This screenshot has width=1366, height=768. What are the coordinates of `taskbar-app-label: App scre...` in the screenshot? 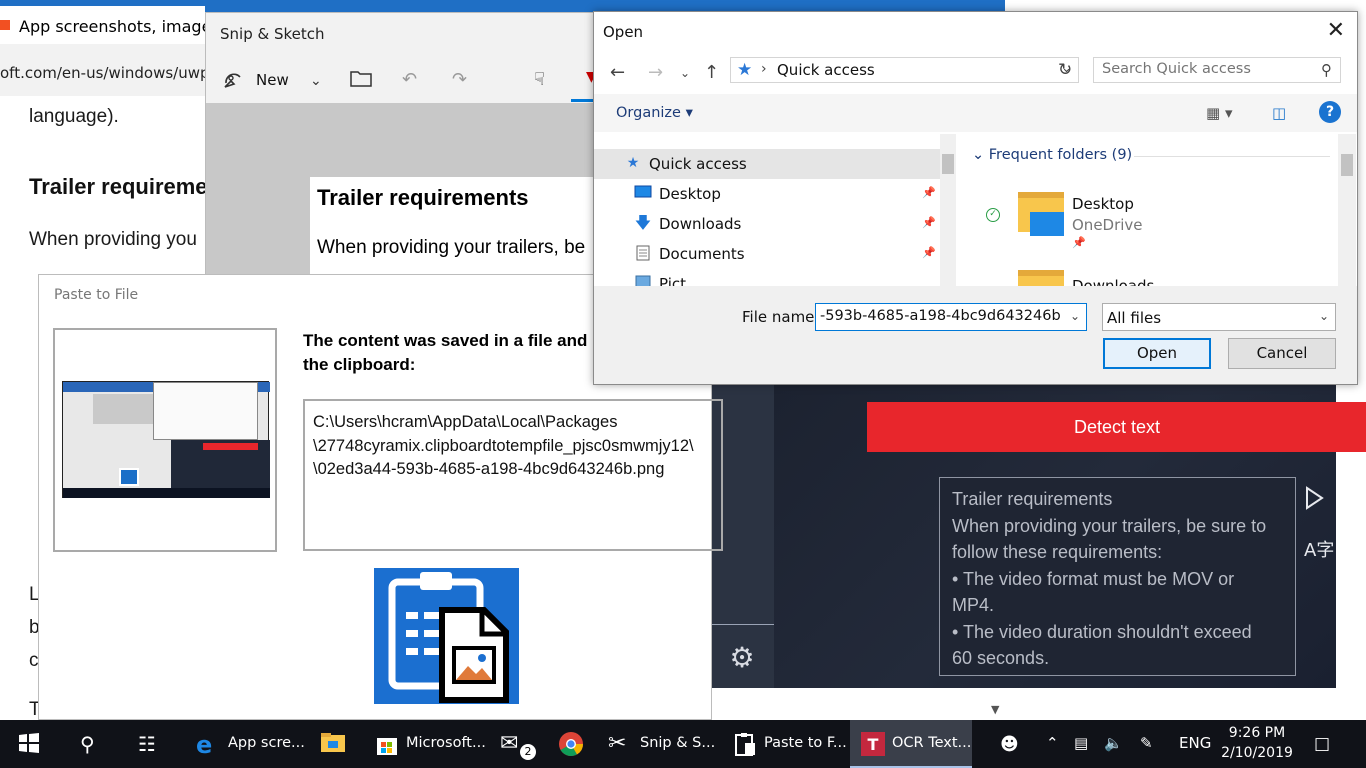 It's located at (266, 743).